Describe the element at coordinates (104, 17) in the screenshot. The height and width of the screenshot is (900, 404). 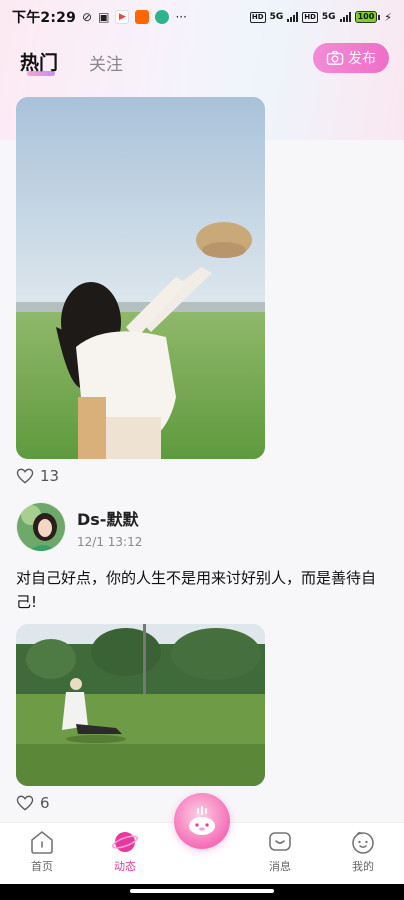
I see `nfc-icon: ▣` at that location.